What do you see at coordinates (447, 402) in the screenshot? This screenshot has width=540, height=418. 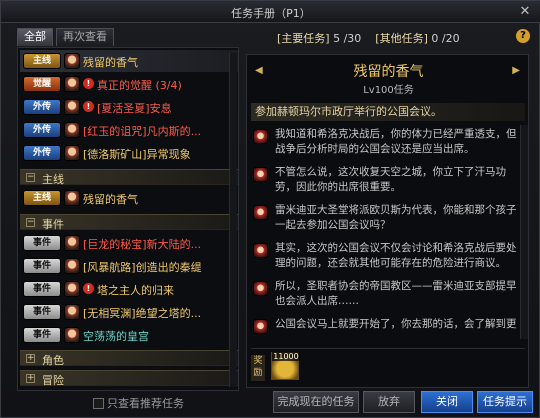 I see `close-button: 关闭` at bounding box center [447, 402].